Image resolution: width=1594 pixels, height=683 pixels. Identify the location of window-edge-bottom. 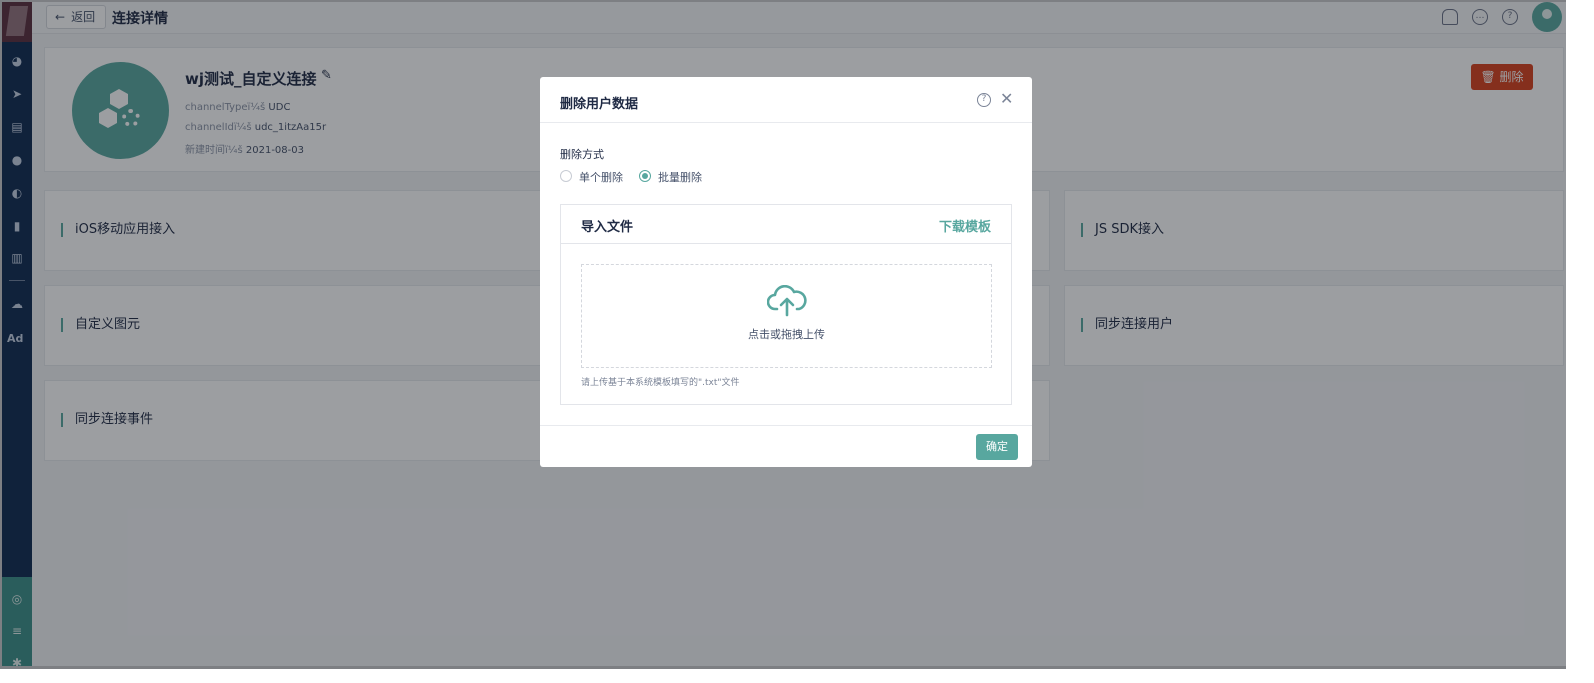
(797, 676).